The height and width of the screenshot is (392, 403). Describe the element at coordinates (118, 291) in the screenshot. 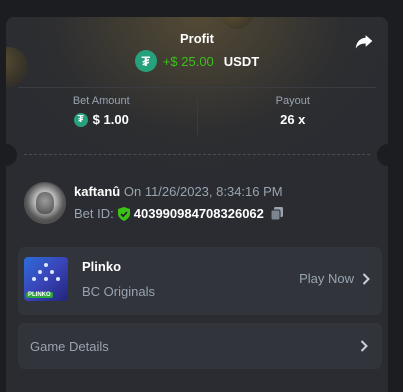

I see `game-provider: BC Originals` at that location.